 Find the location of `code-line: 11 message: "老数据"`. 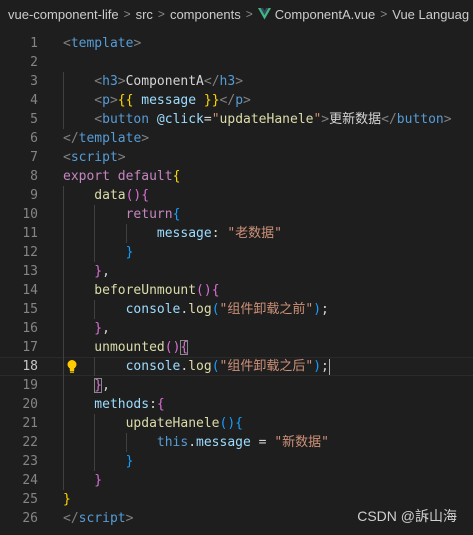

code-line: 11 message: "老数据" is located at coordinates (236, 233).